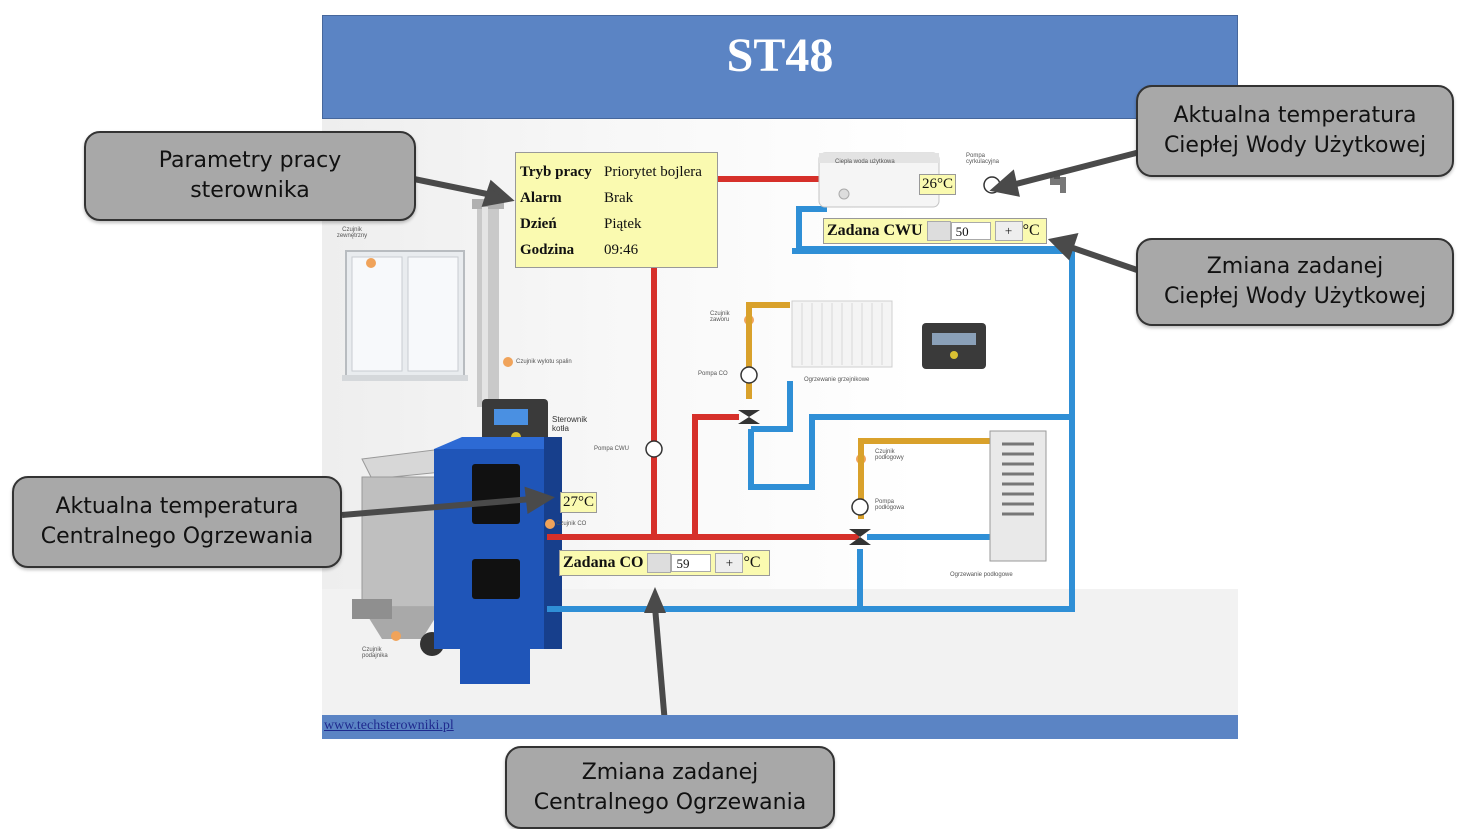 The height and width of the screenshot is (829, 1460). I want to click on footer-bar: www.techsterowniki.pl, so click(780, 727).